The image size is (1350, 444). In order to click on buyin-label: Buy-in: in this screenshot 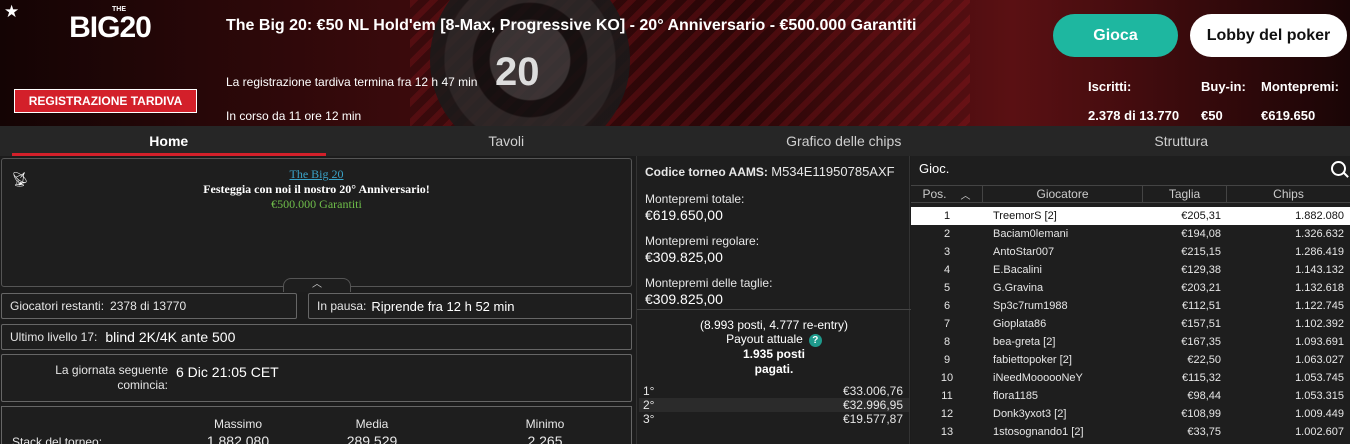, I will do `click(1223, 86)`.